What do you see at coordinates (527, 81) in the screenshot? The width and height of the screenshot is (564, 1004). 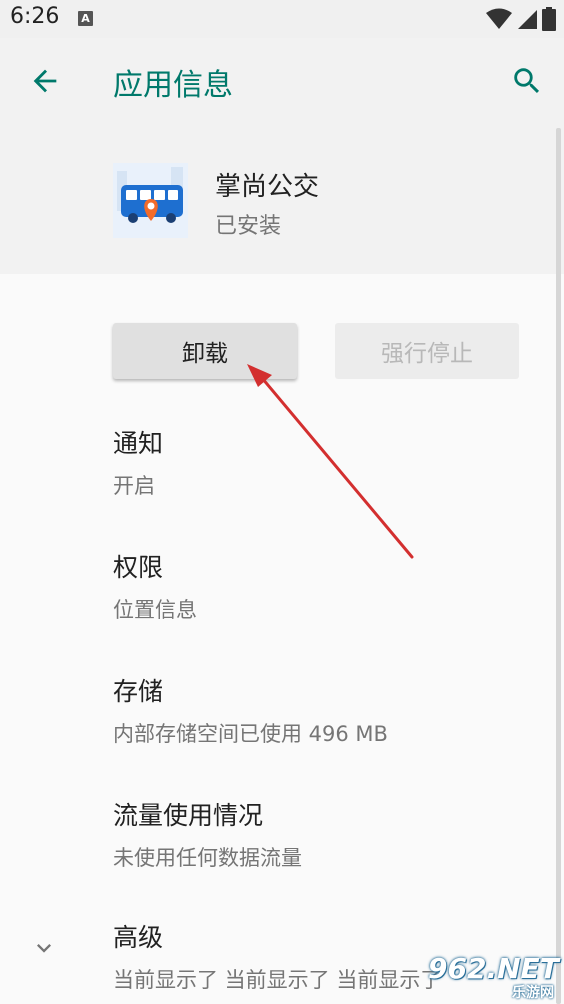 I see `search-icon` at bounding box center [527, 81].